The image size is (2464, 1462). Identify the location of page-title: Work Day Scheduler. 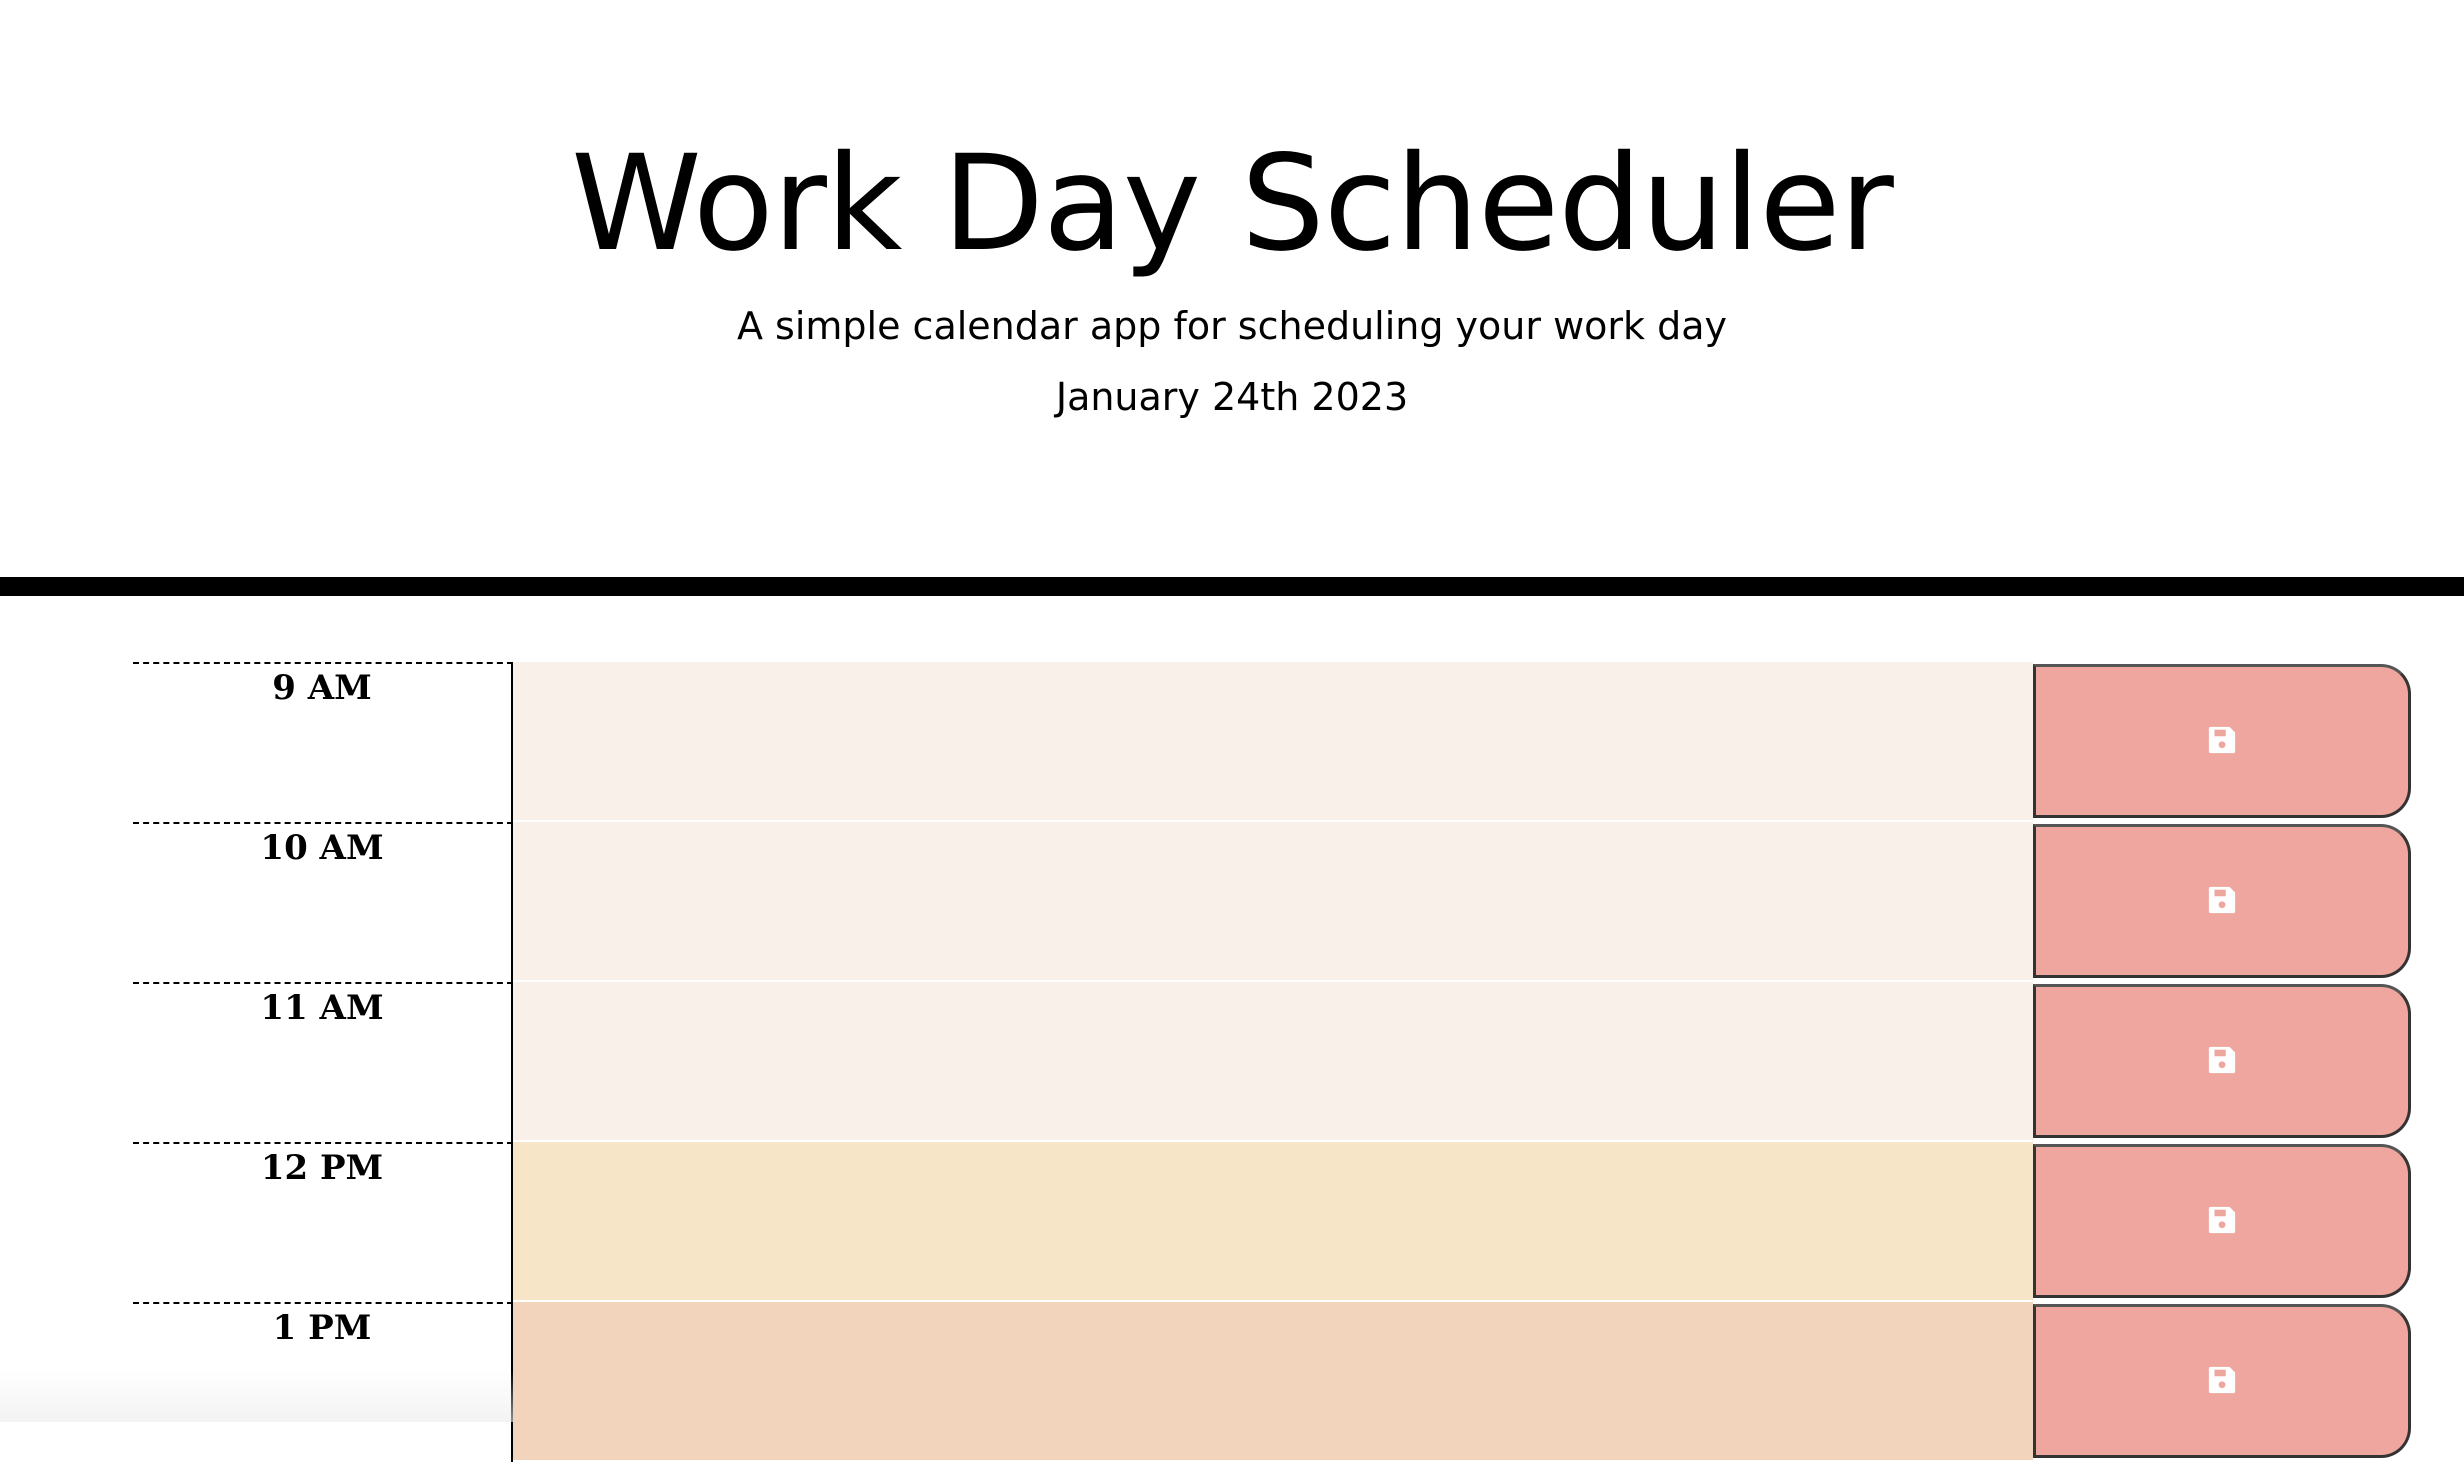
(1232, 204).